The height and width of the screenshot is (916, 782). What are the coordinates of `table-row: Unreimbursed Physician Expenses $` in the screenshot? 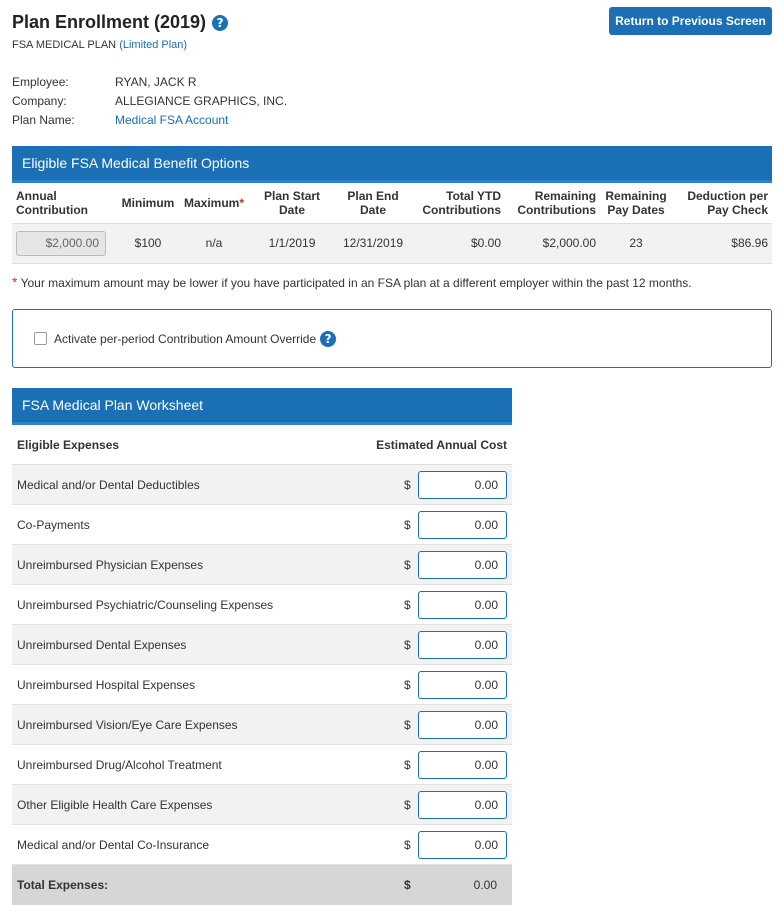 It's located at (262, 565).